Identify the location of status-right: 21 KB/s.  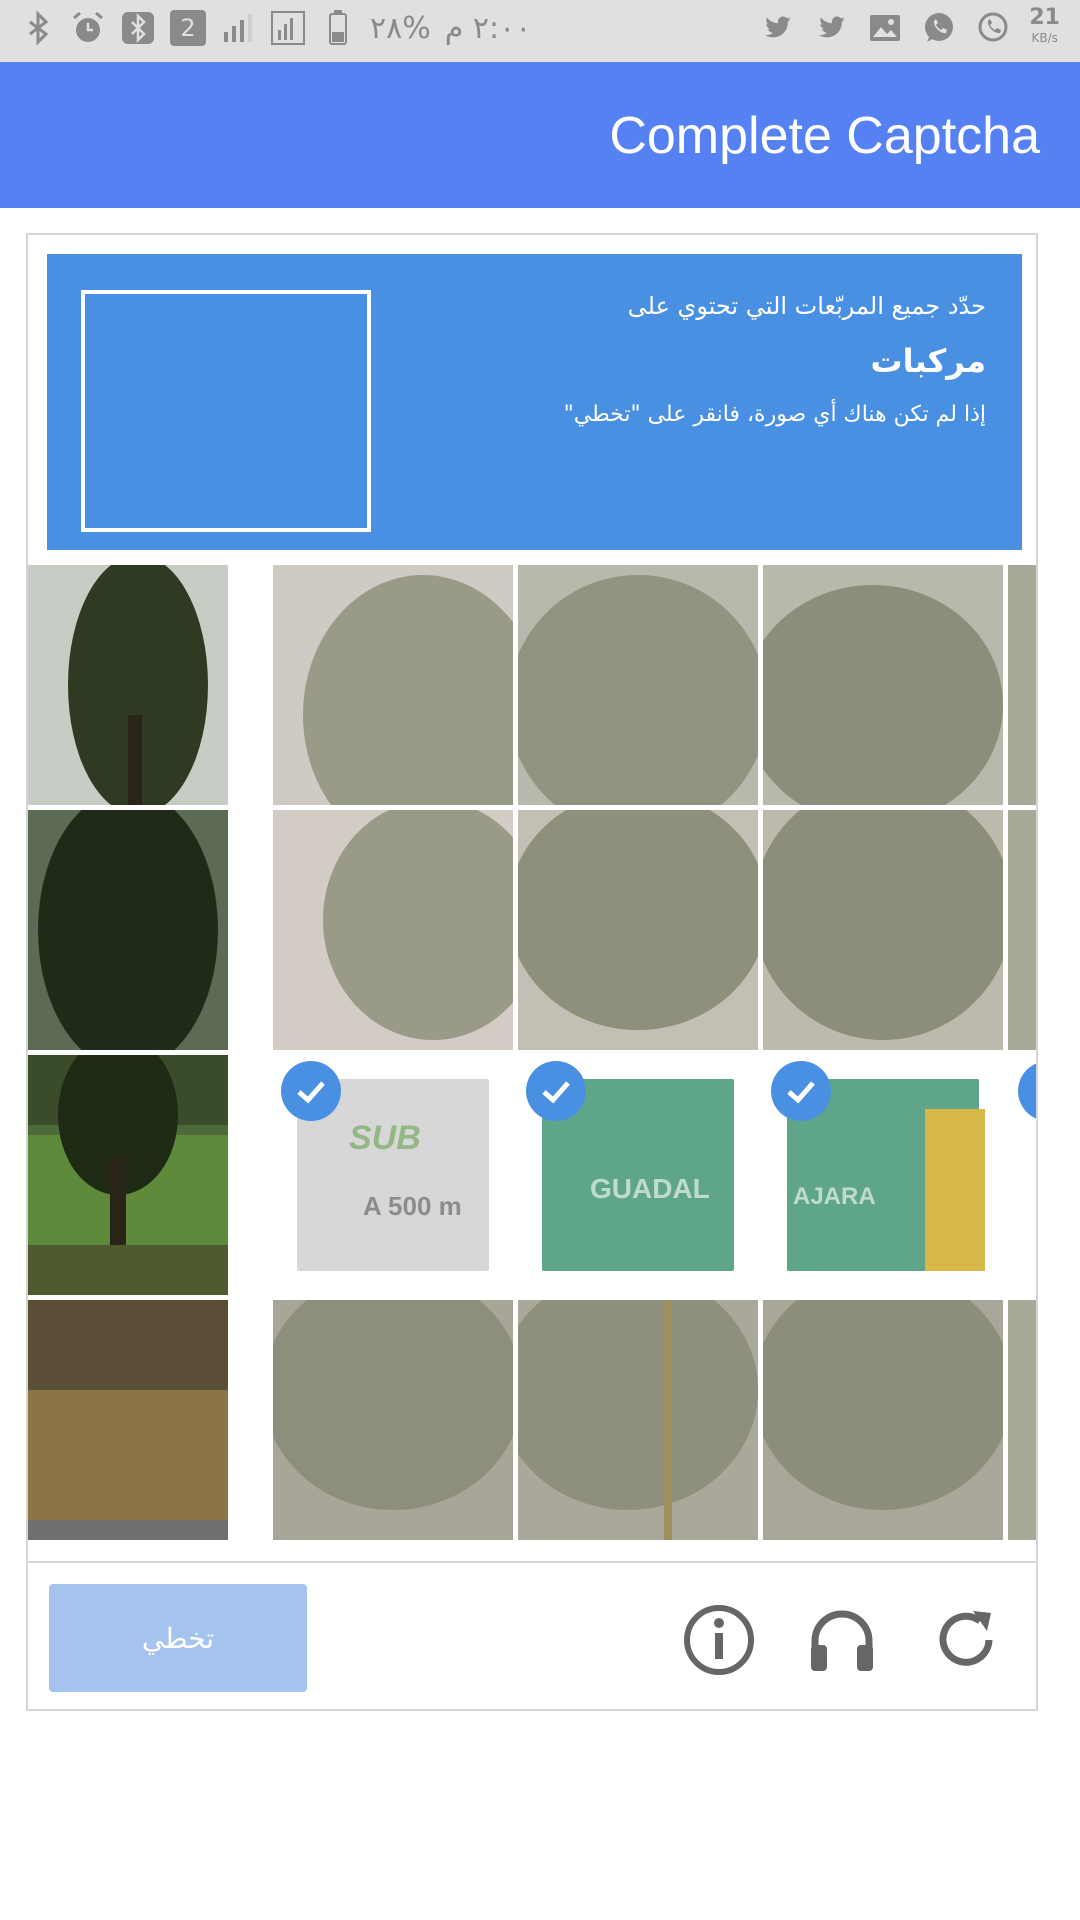
(909, 26).